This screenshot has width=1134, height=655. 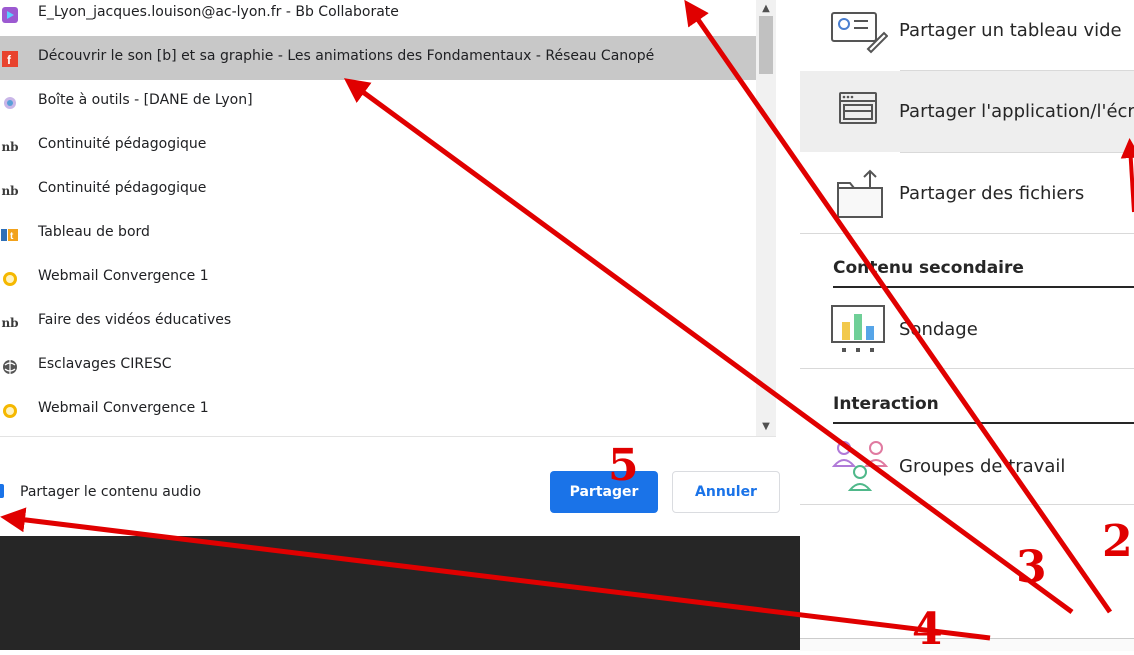 What do you see at coordinates (858, 196) in the screenshot?
I see `folder-upload-icon` at bounding box center [858, 196].